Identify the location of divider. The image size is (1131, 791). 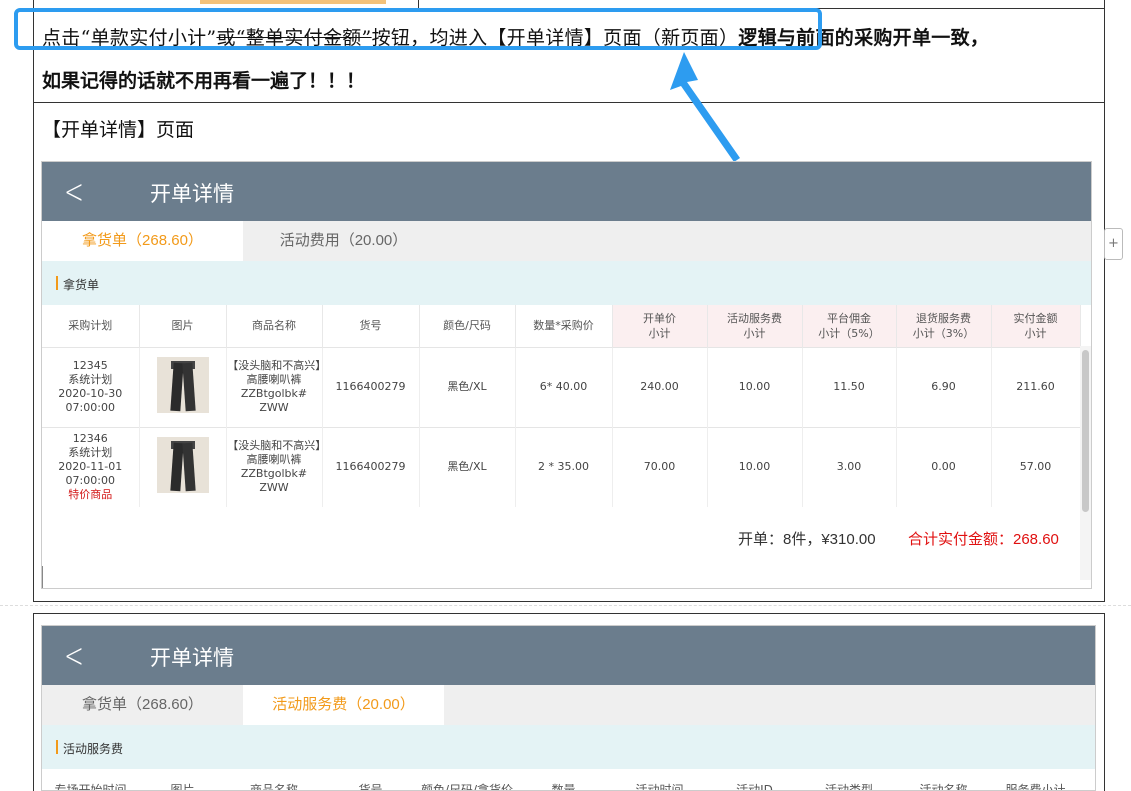
(42, 577).